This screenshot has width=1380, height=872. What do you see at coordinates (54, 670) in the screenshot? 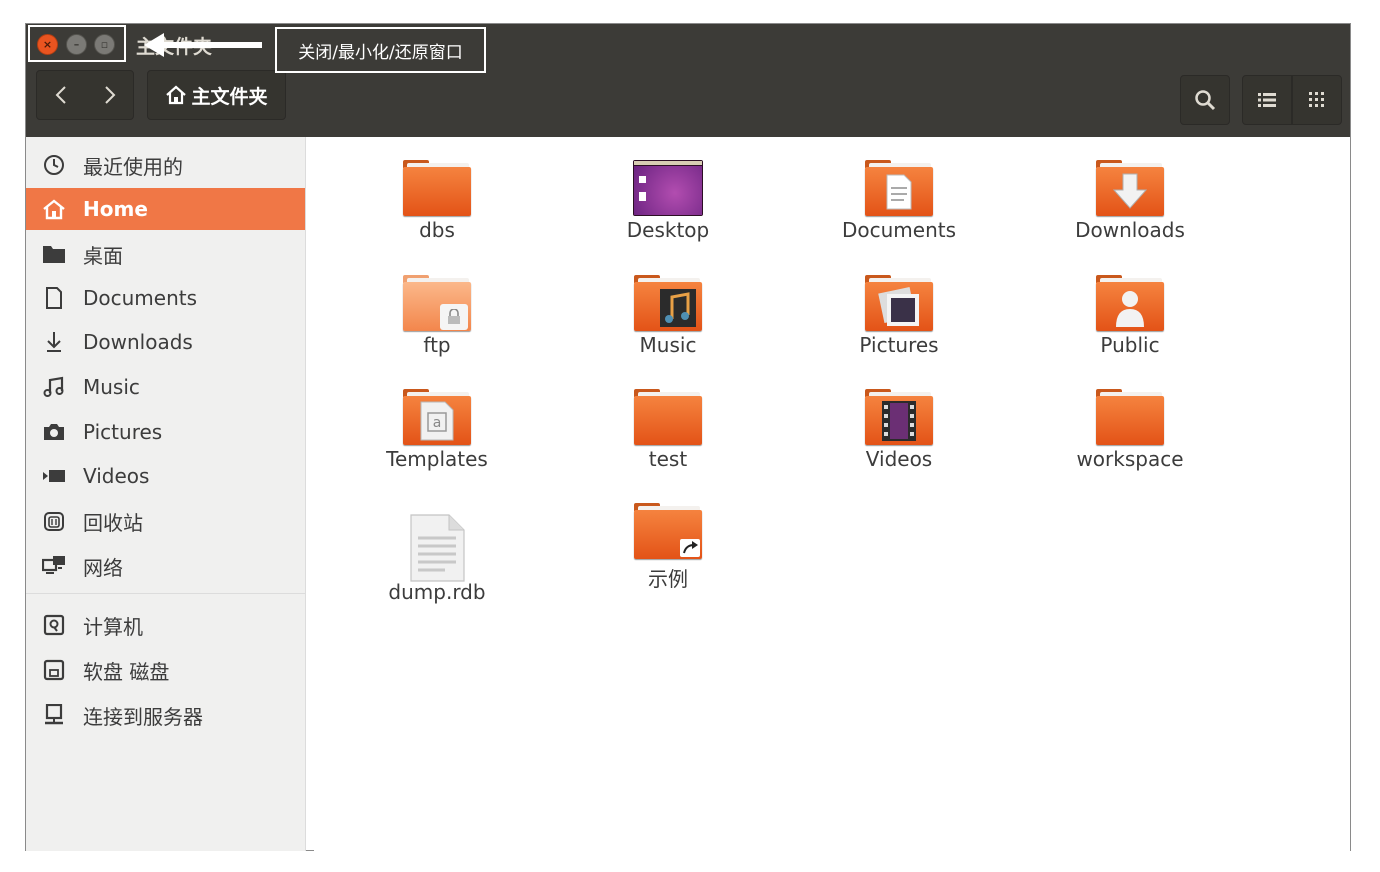
I see `floppy-icon` at bounding box center [54, 670].